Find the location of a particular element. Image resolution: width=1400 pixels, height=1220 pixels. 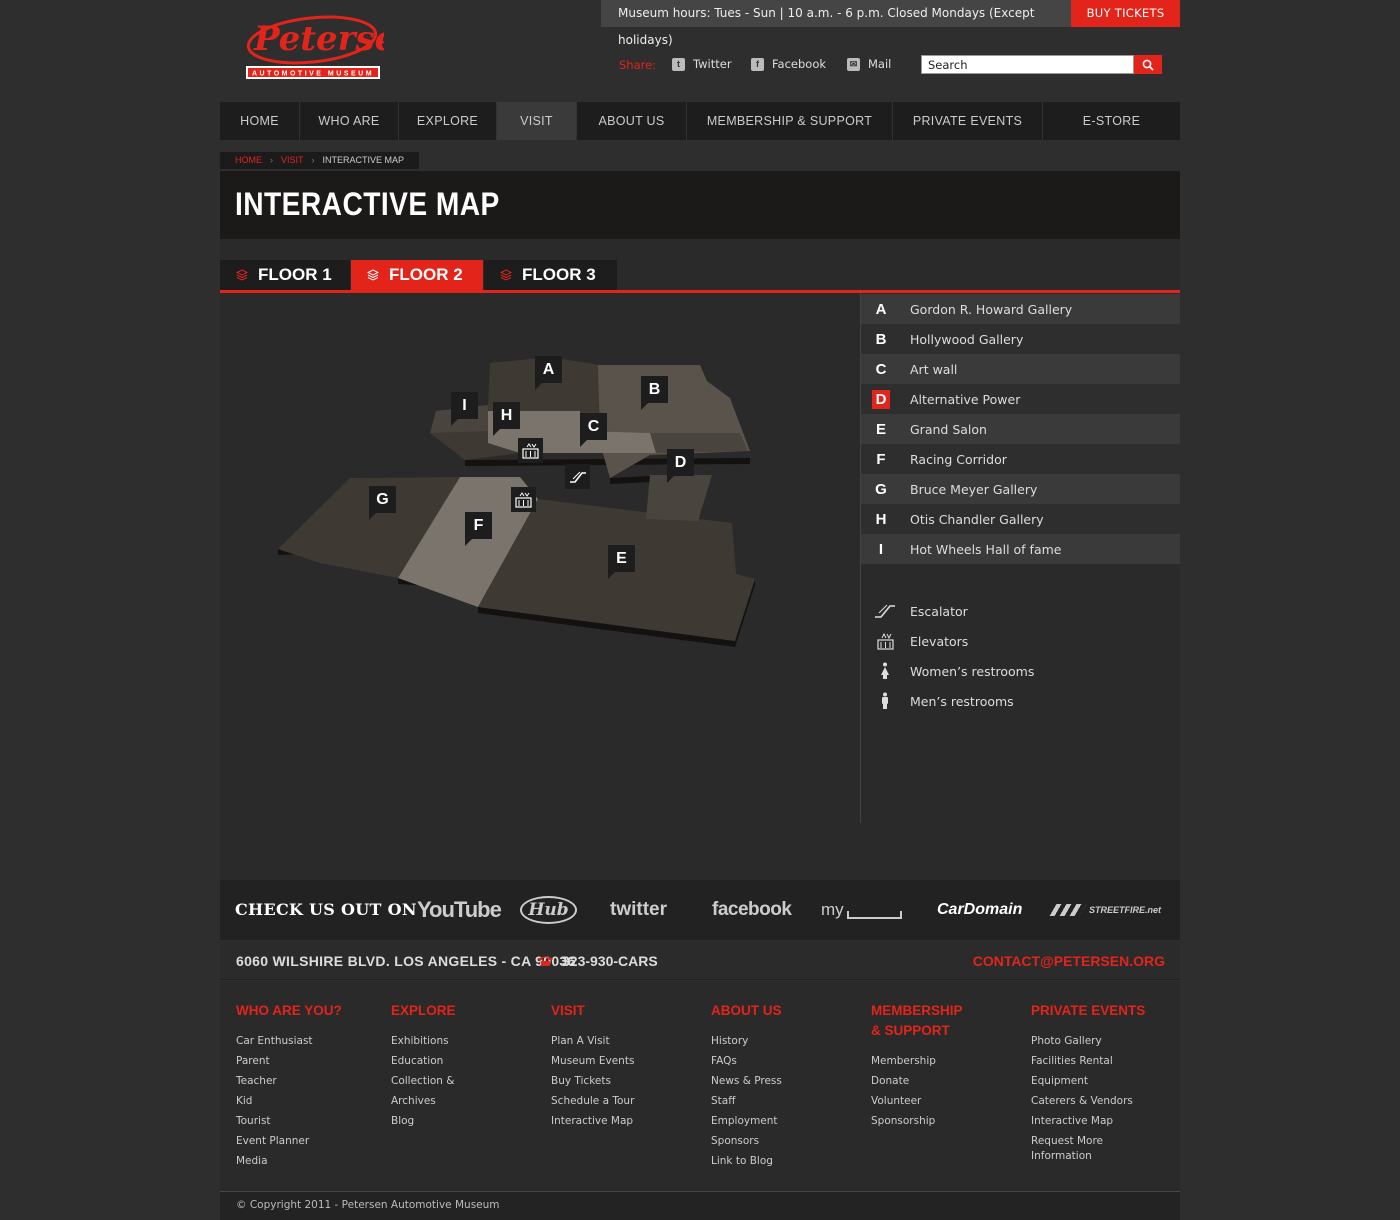

map-marker-g: G is located at coordinates (382, 503).